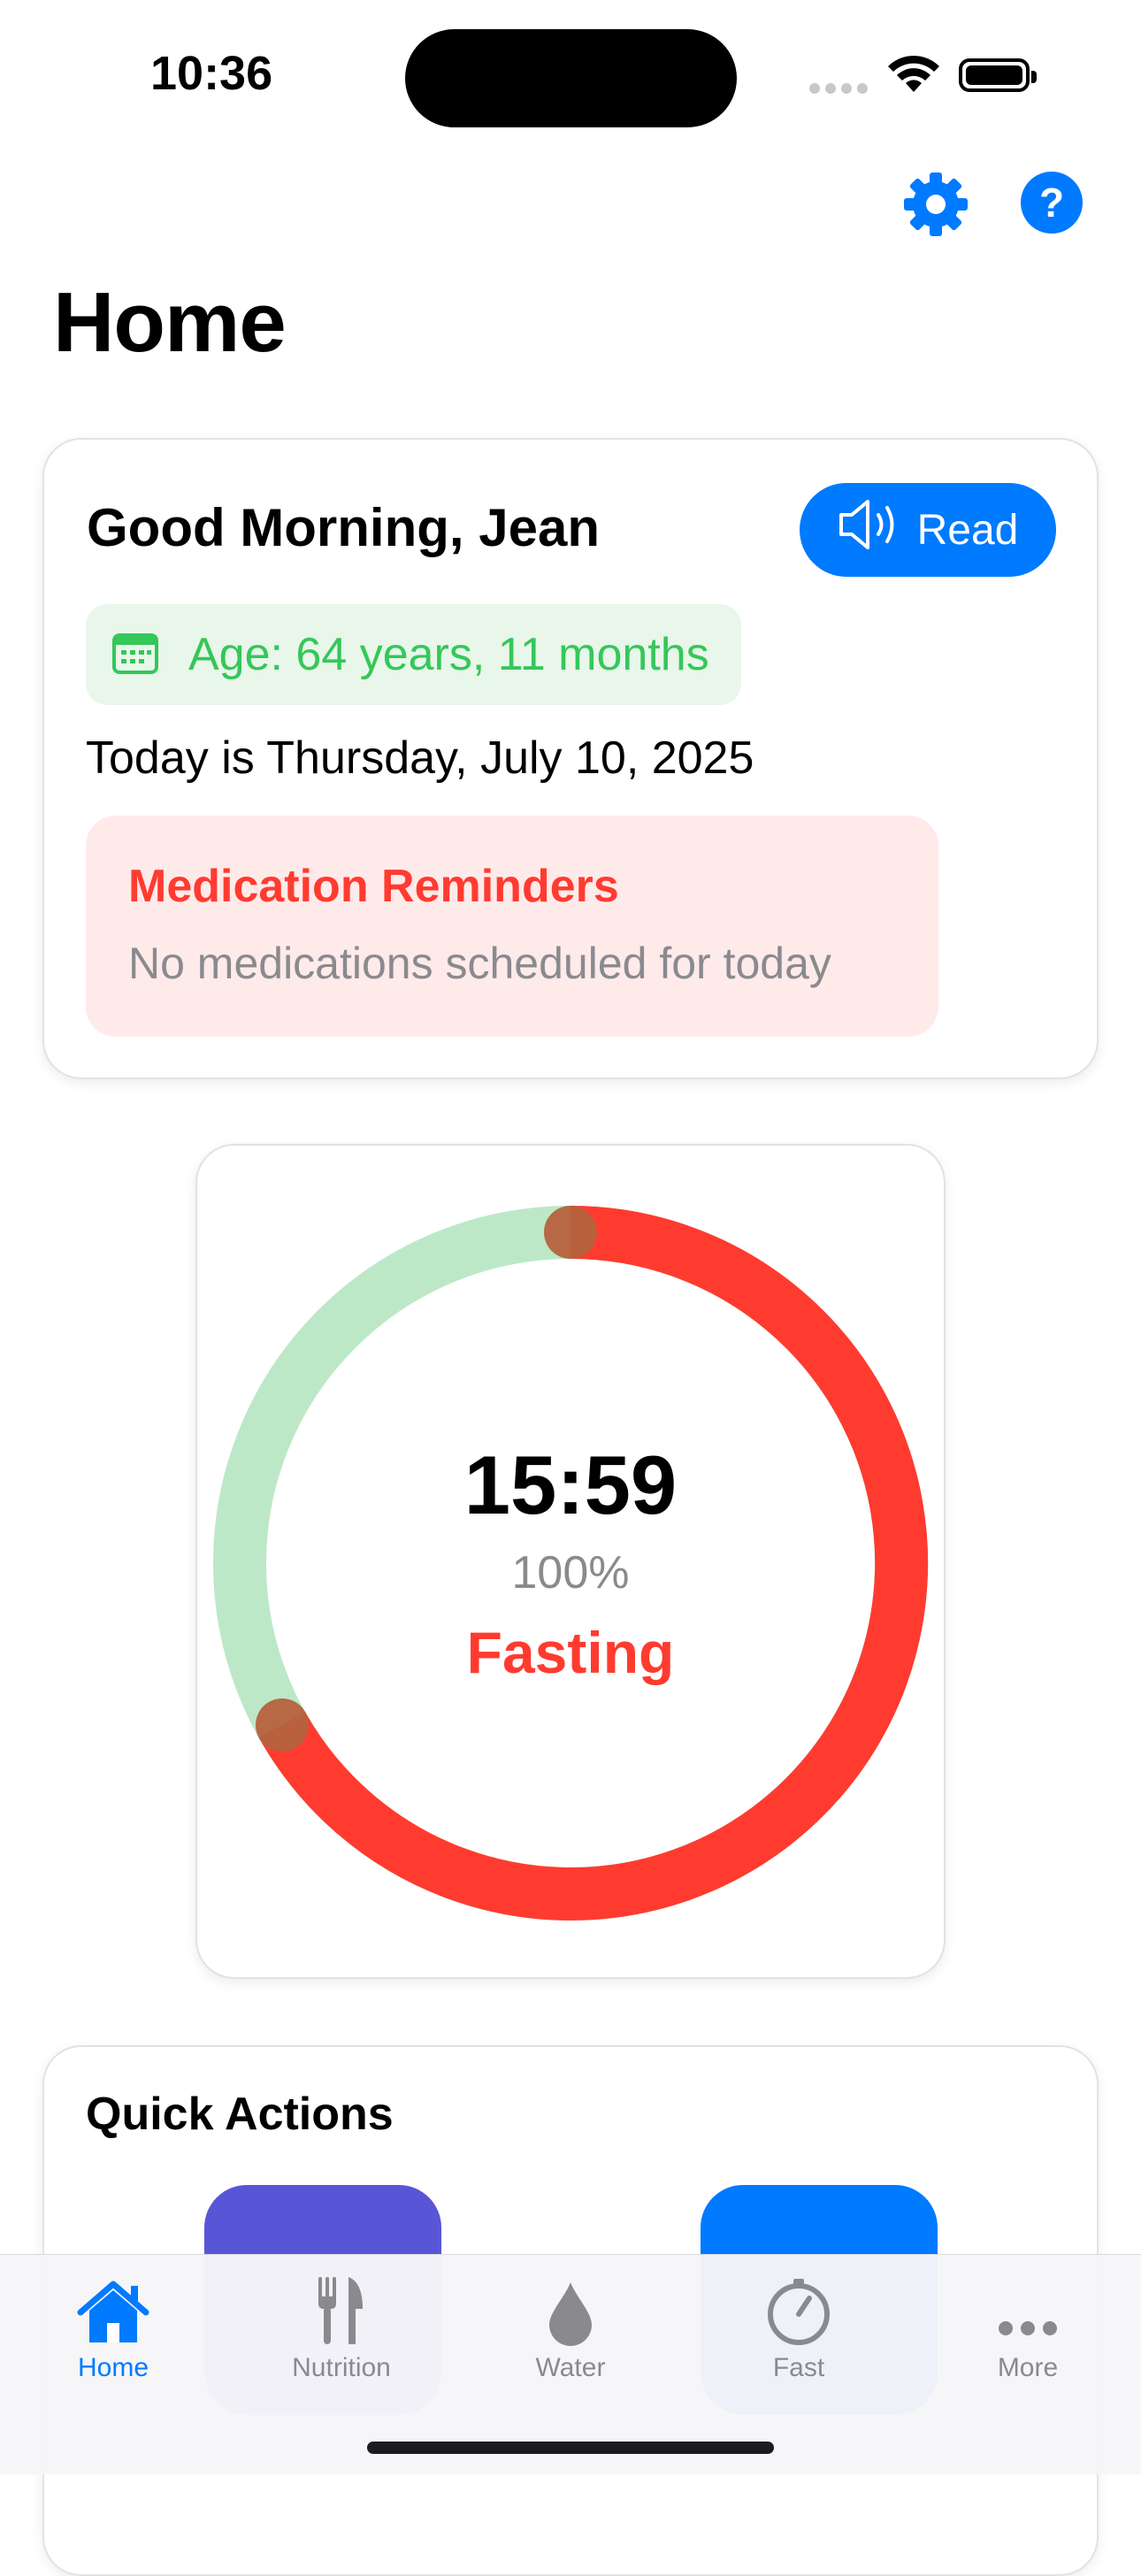 This screenshot has height=2576, width=1141. What do you see at coordinates (211, 73) in the screenshot?
I see `status-time: 10:36` at bounding box center [211, 73].